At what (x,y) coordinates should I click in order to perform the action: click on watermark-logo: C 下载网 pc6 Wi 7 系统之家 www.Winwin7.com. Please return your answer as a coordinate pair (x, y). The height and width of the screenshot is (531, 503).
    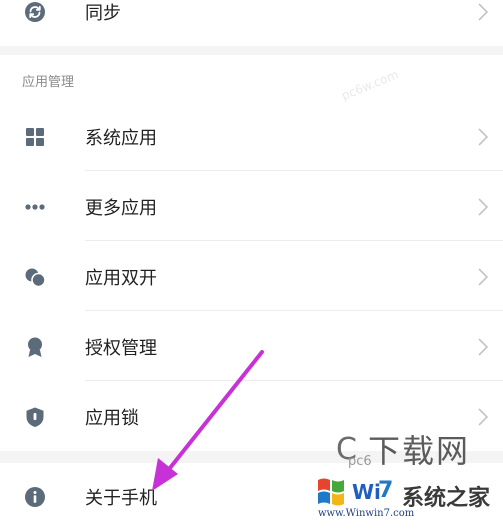
    Looking at the image, I should click on (404, 470).